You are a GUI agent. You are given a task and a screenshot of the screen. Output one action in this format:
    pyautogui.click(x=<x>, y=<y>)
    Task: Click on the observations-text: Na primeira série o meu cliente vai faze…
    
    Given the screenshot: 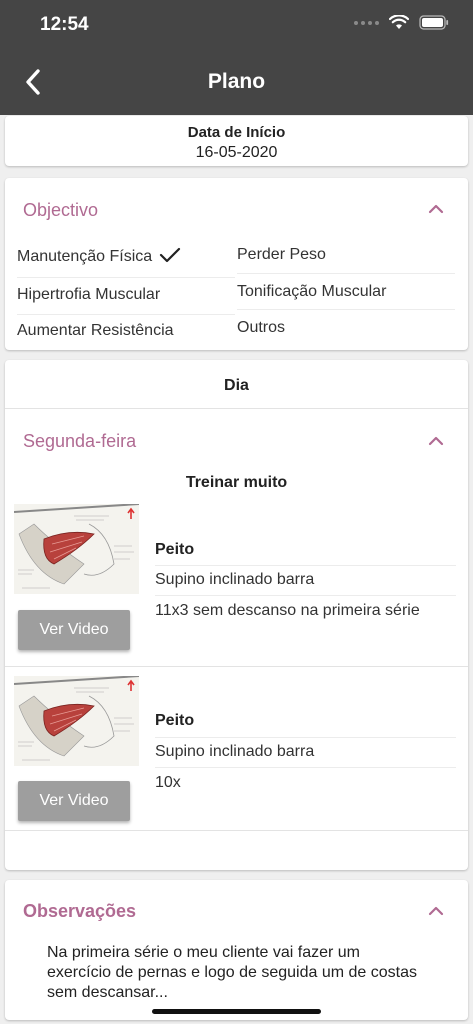 What is the action you would take?
    pyautogui.click(x=232, y=972)
    